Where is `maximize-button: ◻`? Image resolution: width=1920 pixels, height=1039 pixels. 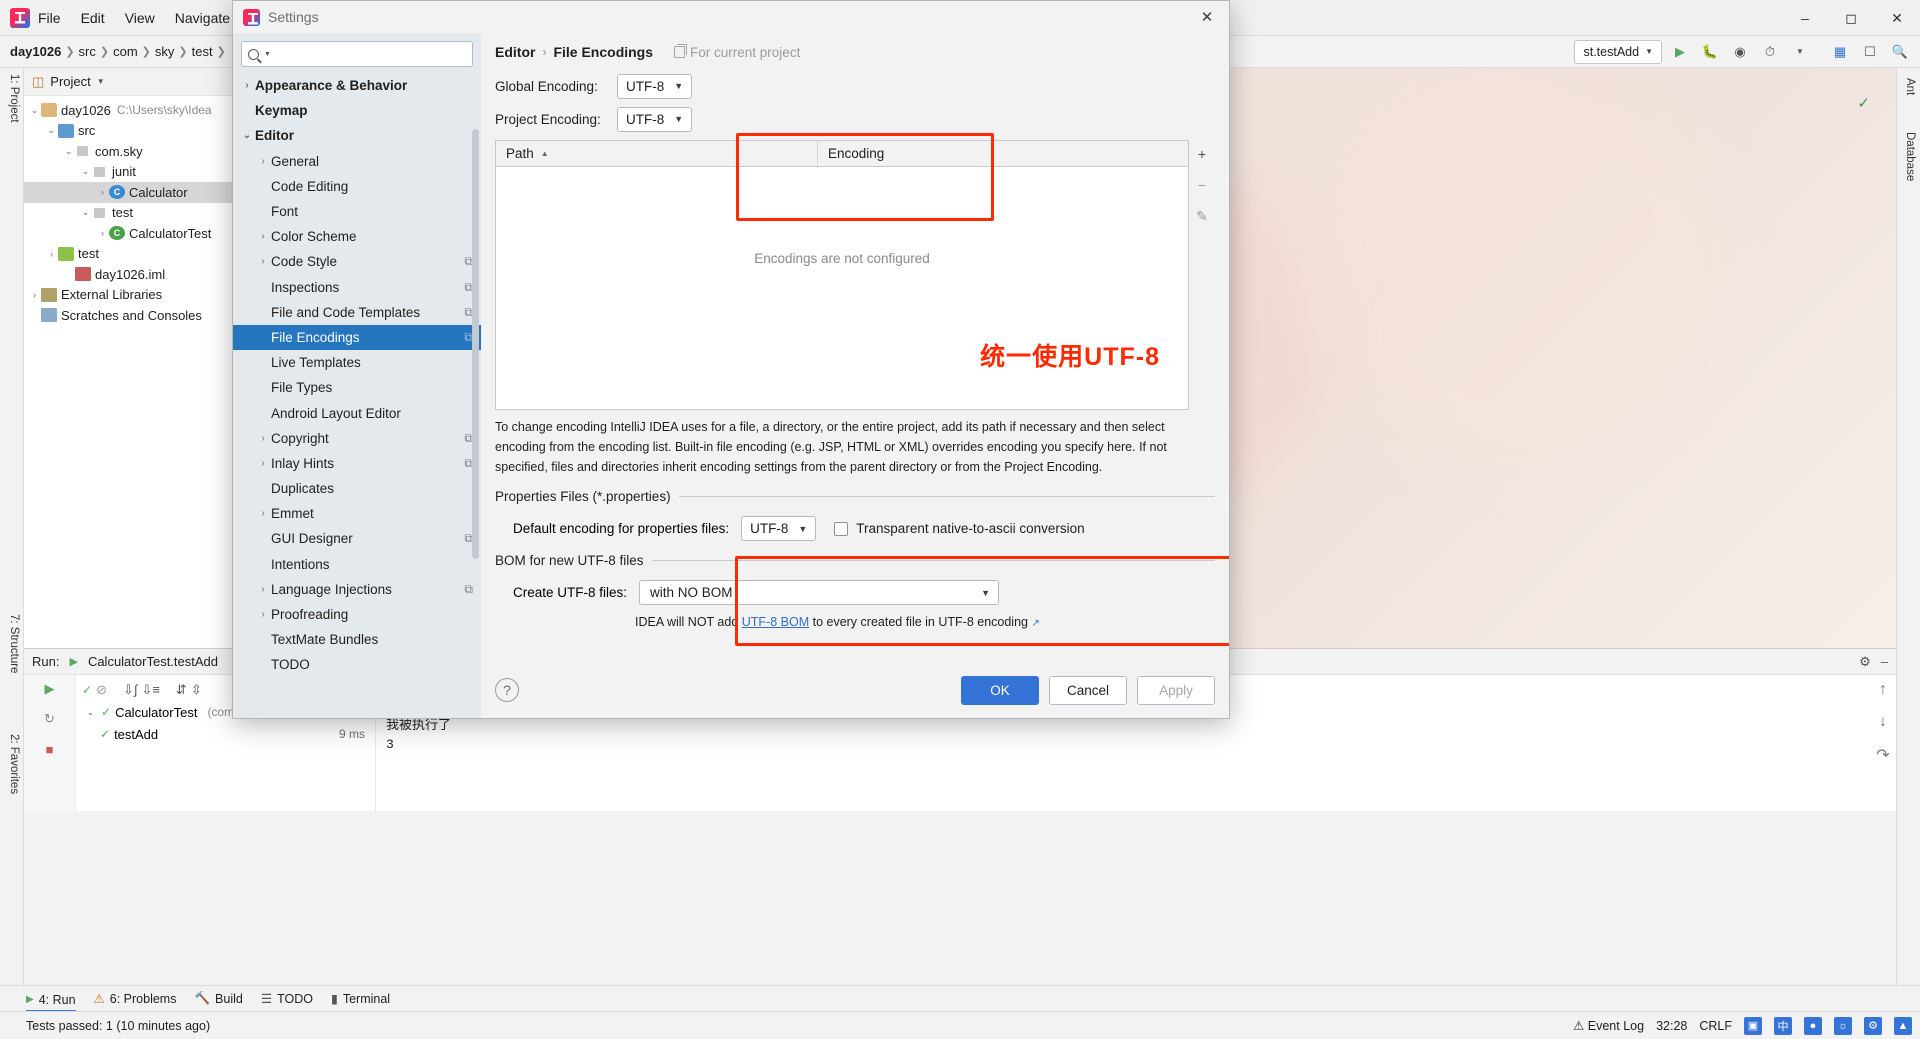 maximize-button: ◻ is located at coordinates (1851, 18).